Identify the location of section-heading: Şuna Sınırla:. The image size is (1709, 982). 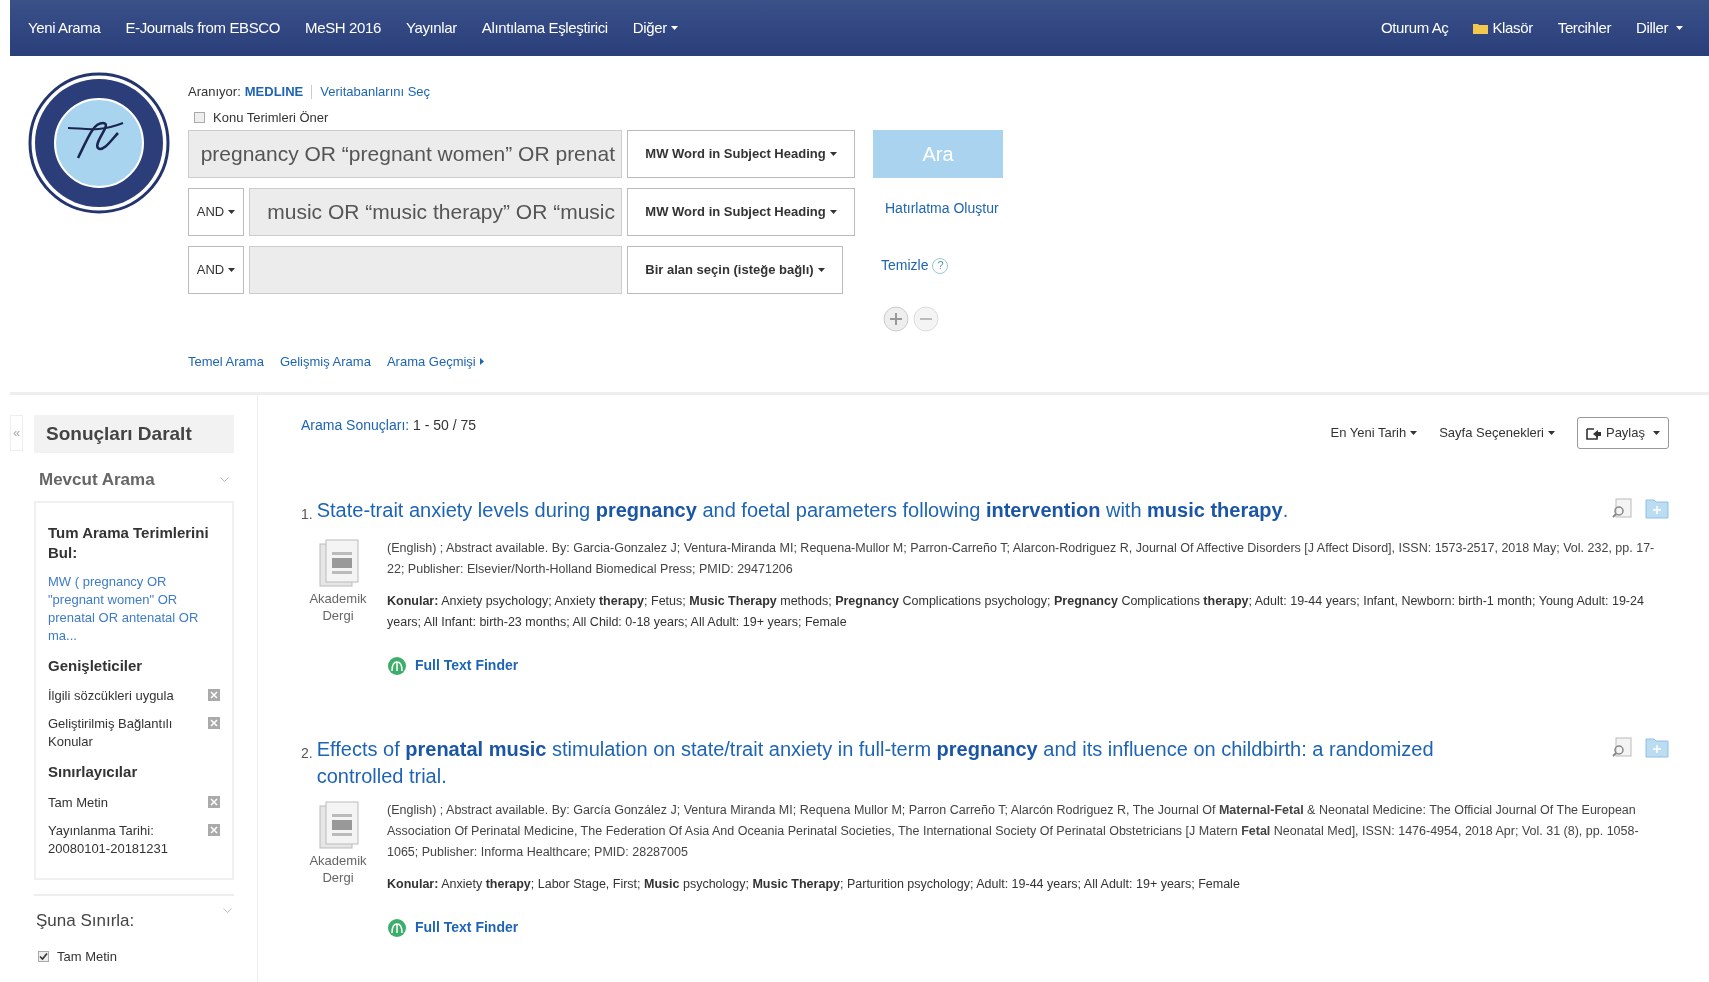
(85, 920).